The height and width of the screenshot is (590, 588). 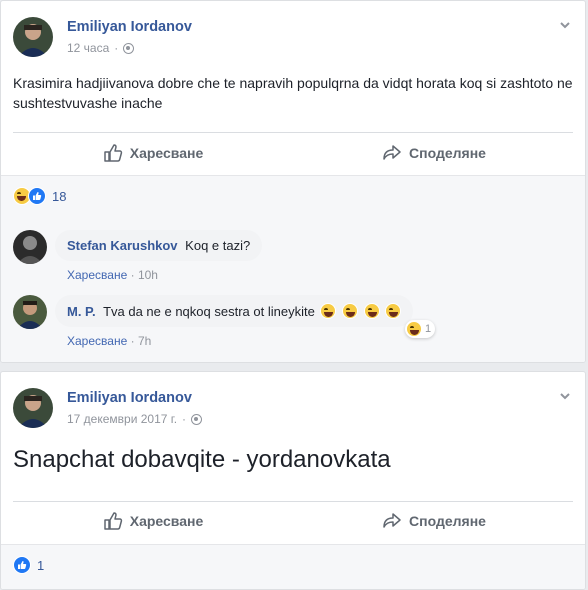 What do you see at coordinates (148, 275) in the screenshot?
I see `comment-time: 10h` at bounding box center [148, 275].